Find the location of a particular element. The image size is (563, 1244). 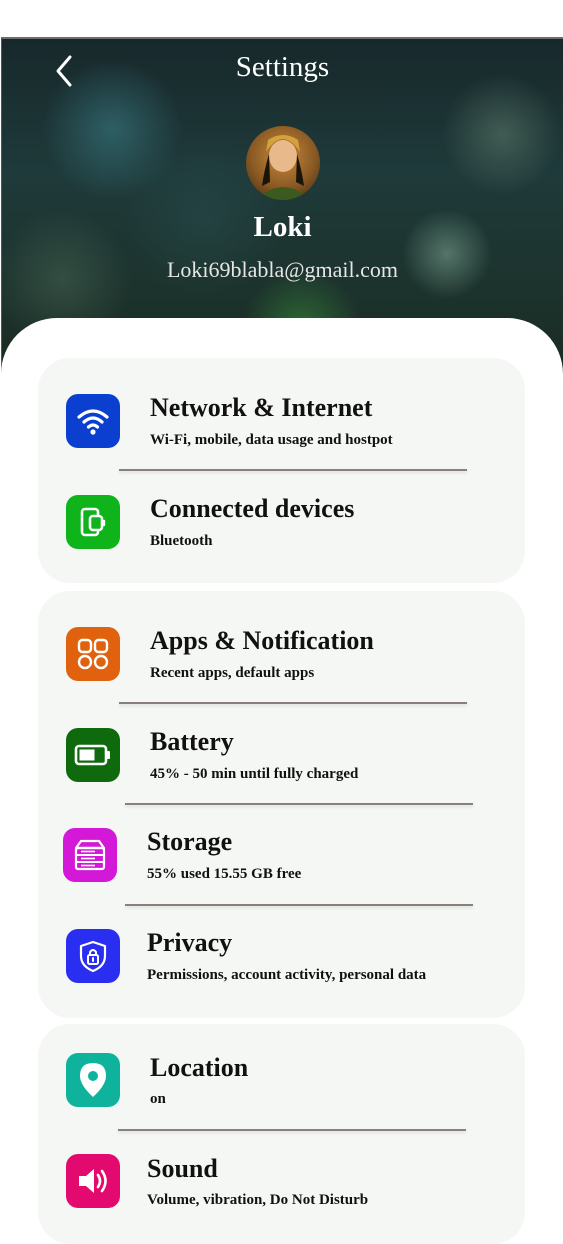

item-subtitle: Volume, vibration, Do Not Disturb is located at coordinates (258, 1200).